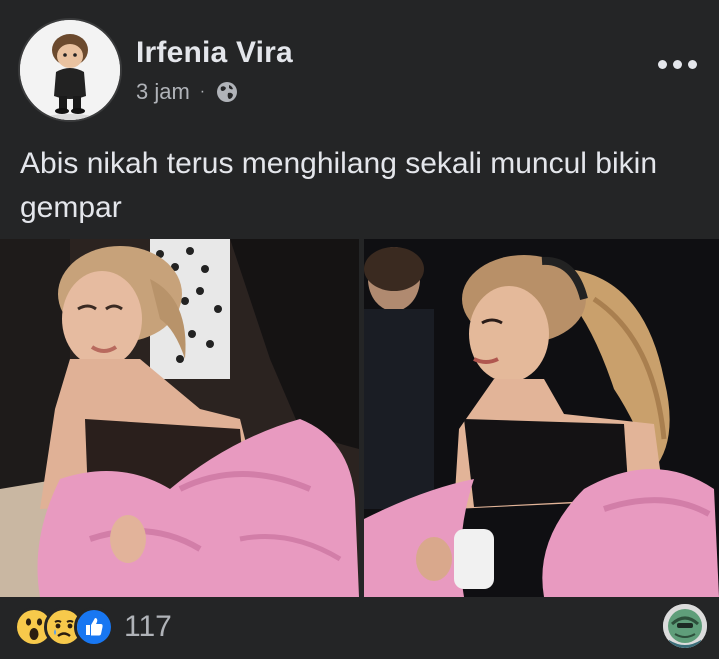  I want to click on post-meta: 3 jam ·, so click(187, 92).